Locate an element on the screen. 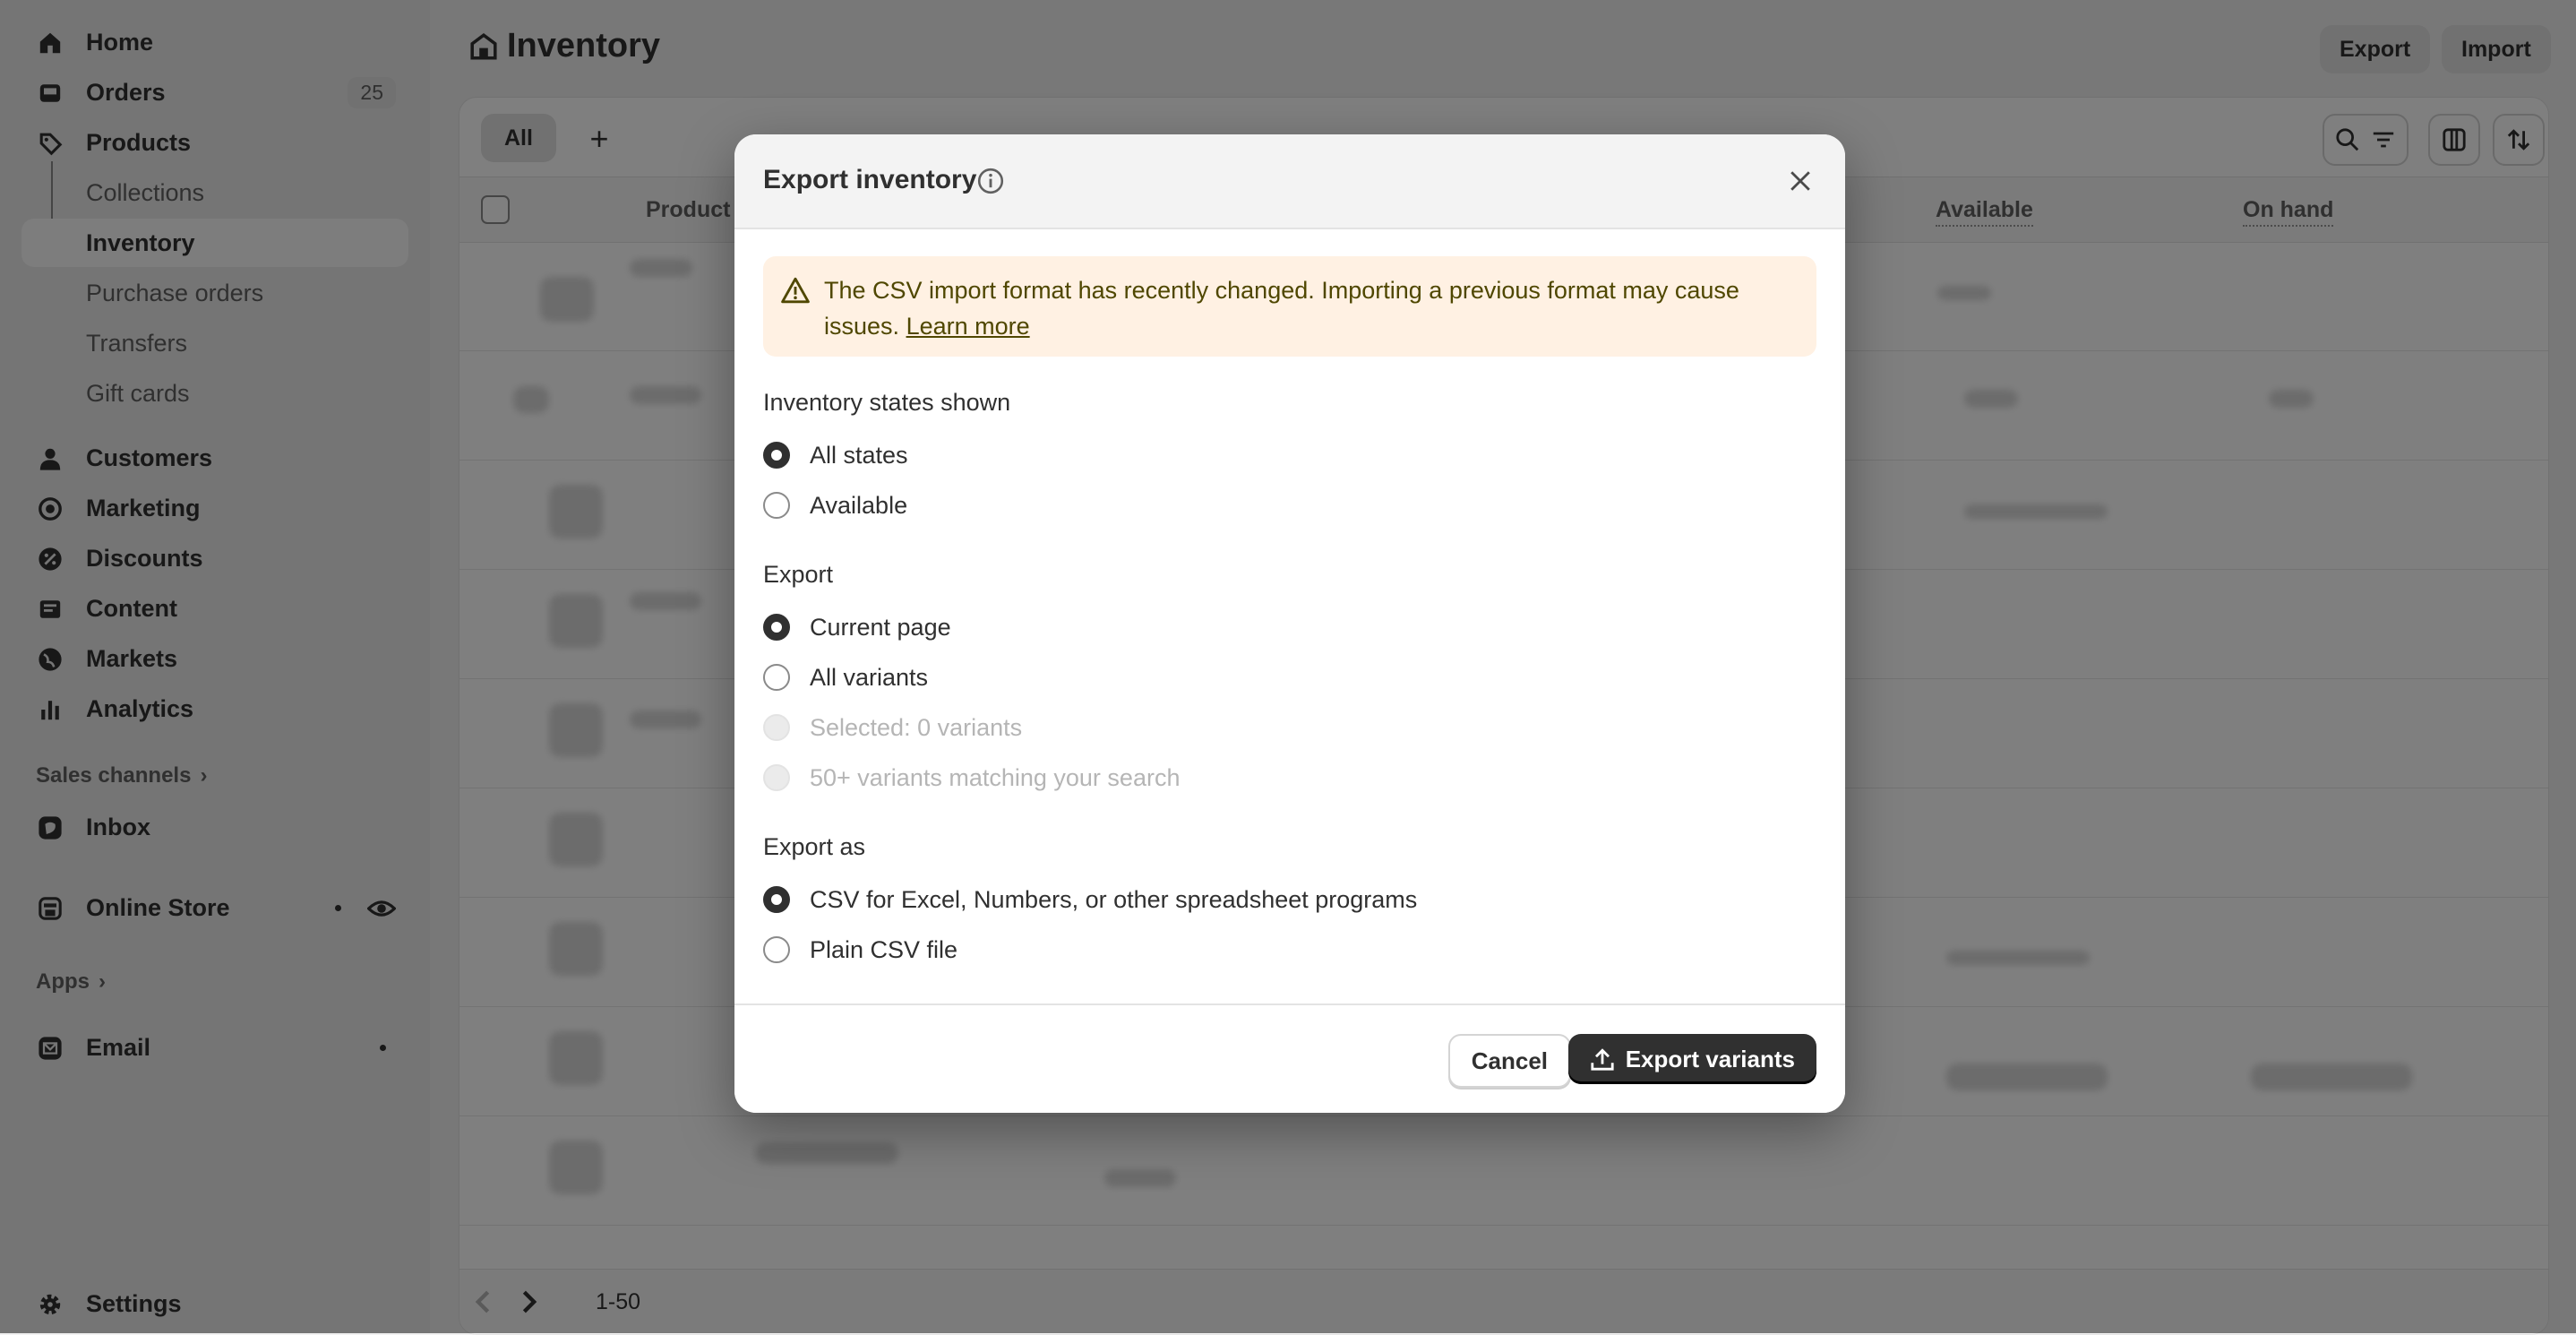 Image resolution: width=2576 pixels, height=1335 pixels. radio-all-variants: All variants is located at coordinates (845, 677).